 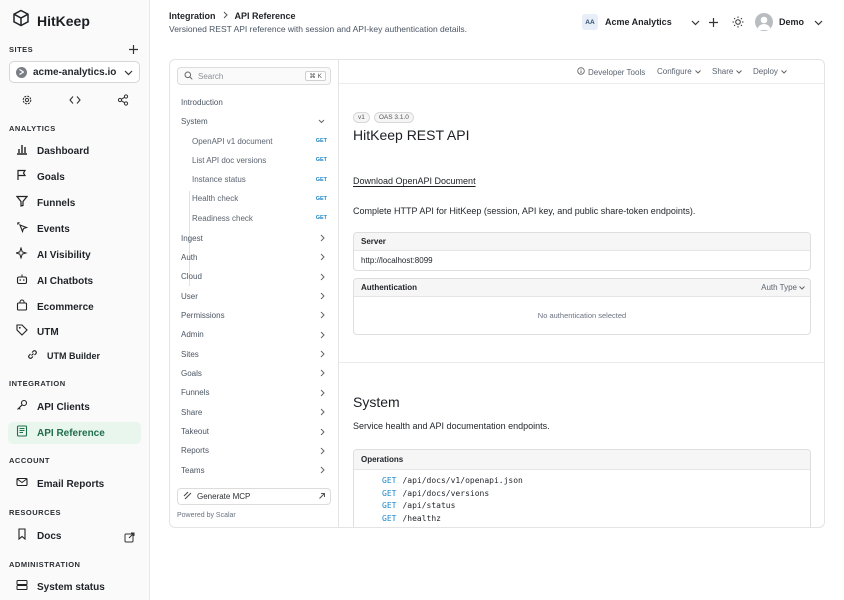 I want to click on ref-group-item: Funnels, so click(x=254, y=393).